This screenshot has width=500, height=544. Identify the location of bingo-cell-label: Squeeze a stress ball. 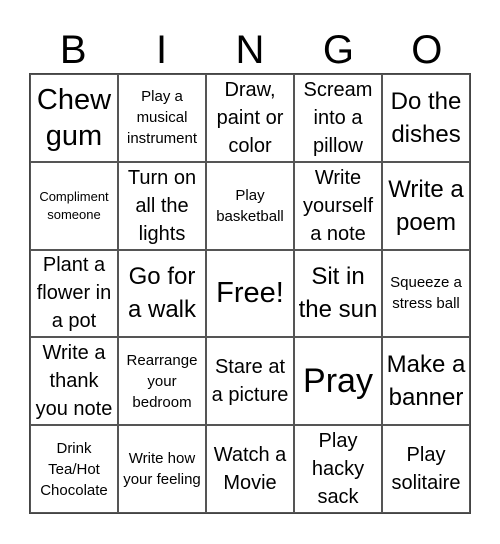
(426, 293).